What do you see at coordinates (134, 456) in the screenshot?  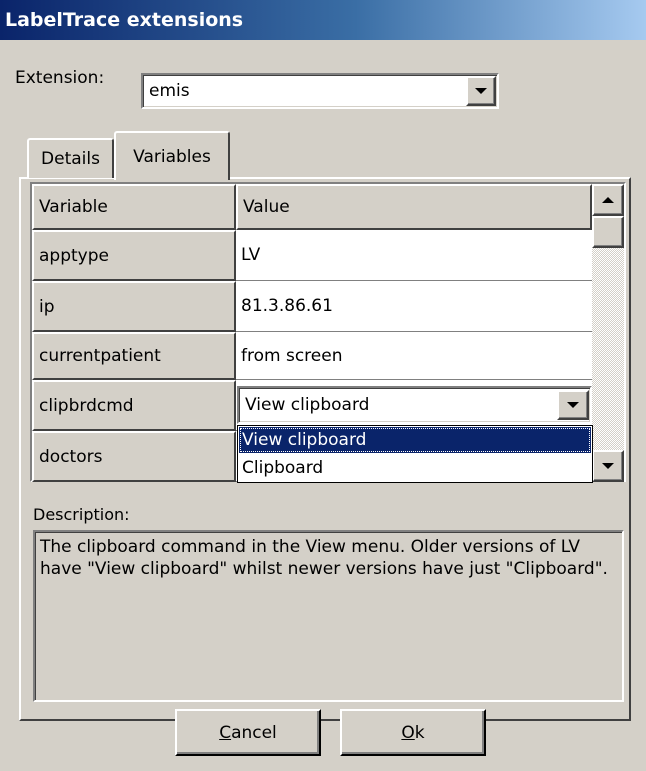 I see `grid-row-doctors-name: doctors` at bounding box center [134, 456].